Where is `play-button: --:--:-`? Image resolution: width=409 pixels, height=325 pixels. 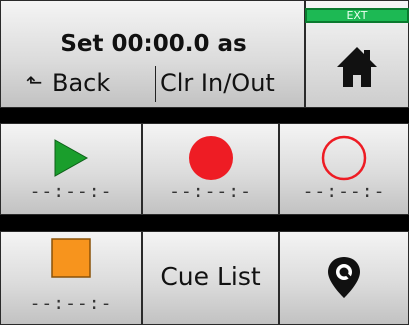 play-button: --:--:- is located at coordinates (71, 169).